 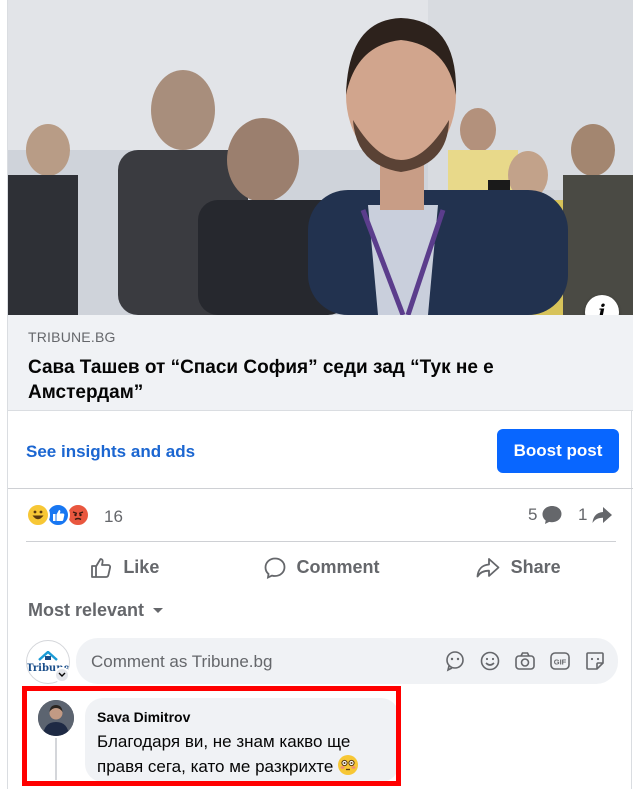 I want to click on reaction-count: 16, so click(x=113, y=517).